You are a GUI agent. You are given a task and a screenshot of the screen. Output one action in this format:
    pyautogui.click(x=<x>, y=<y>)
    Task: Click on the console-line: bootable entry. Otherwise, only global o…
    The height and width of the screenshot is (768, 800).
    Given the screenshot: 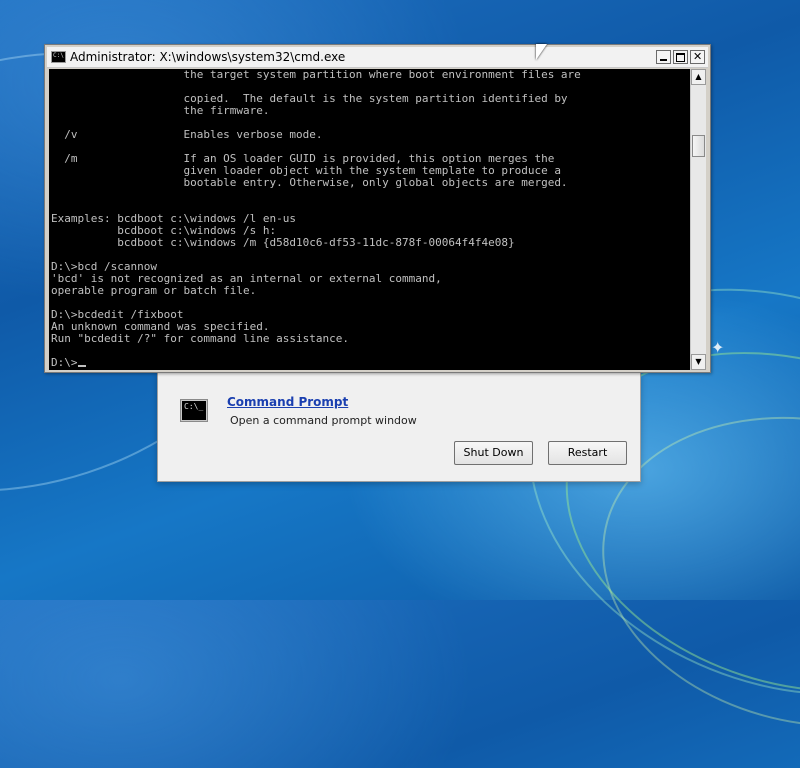 What is the action you would take?
    pyautogui.click(x=309, y=182)
    